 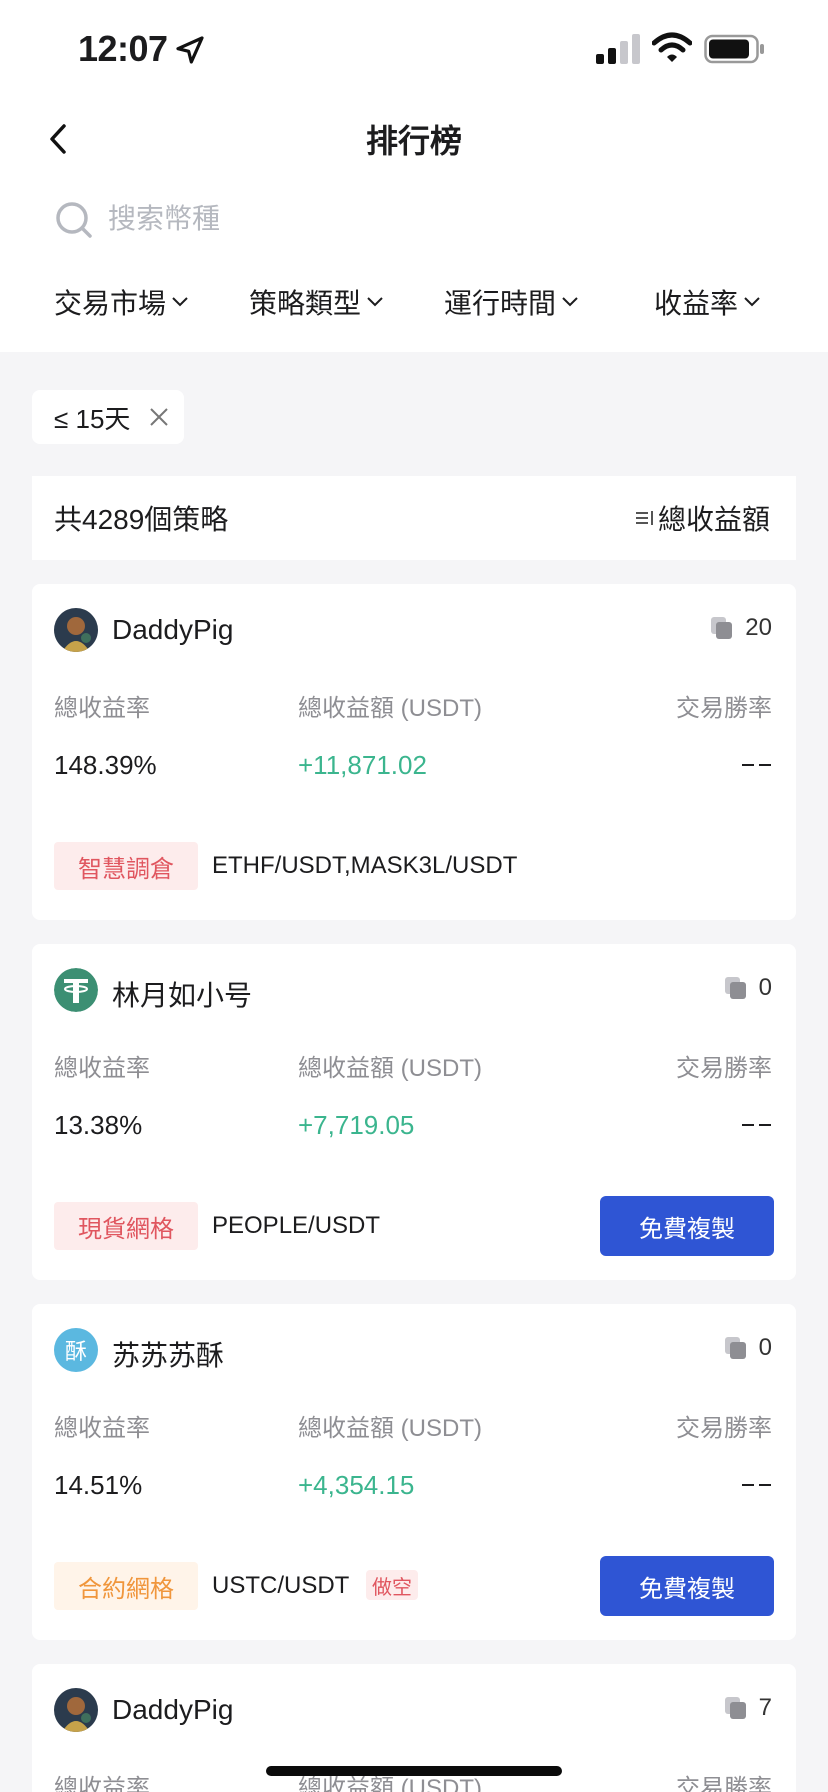 What do you see at coordinates (696, 303) in the screenshot?
I see `filter-label: 收益率` at bounding box center [696, 303].